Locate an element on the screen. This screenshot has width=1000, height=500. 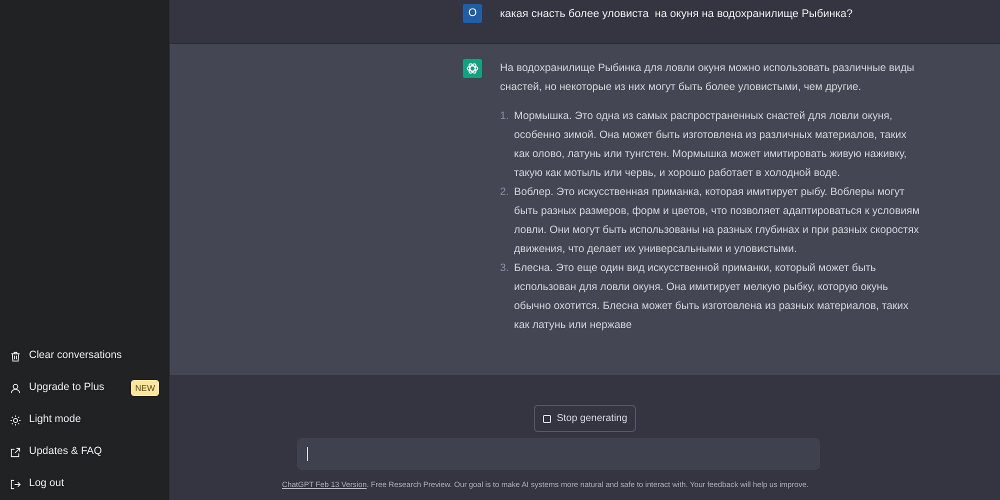
sidebar-item: Clear conversations is located at coordinates (84, 356).